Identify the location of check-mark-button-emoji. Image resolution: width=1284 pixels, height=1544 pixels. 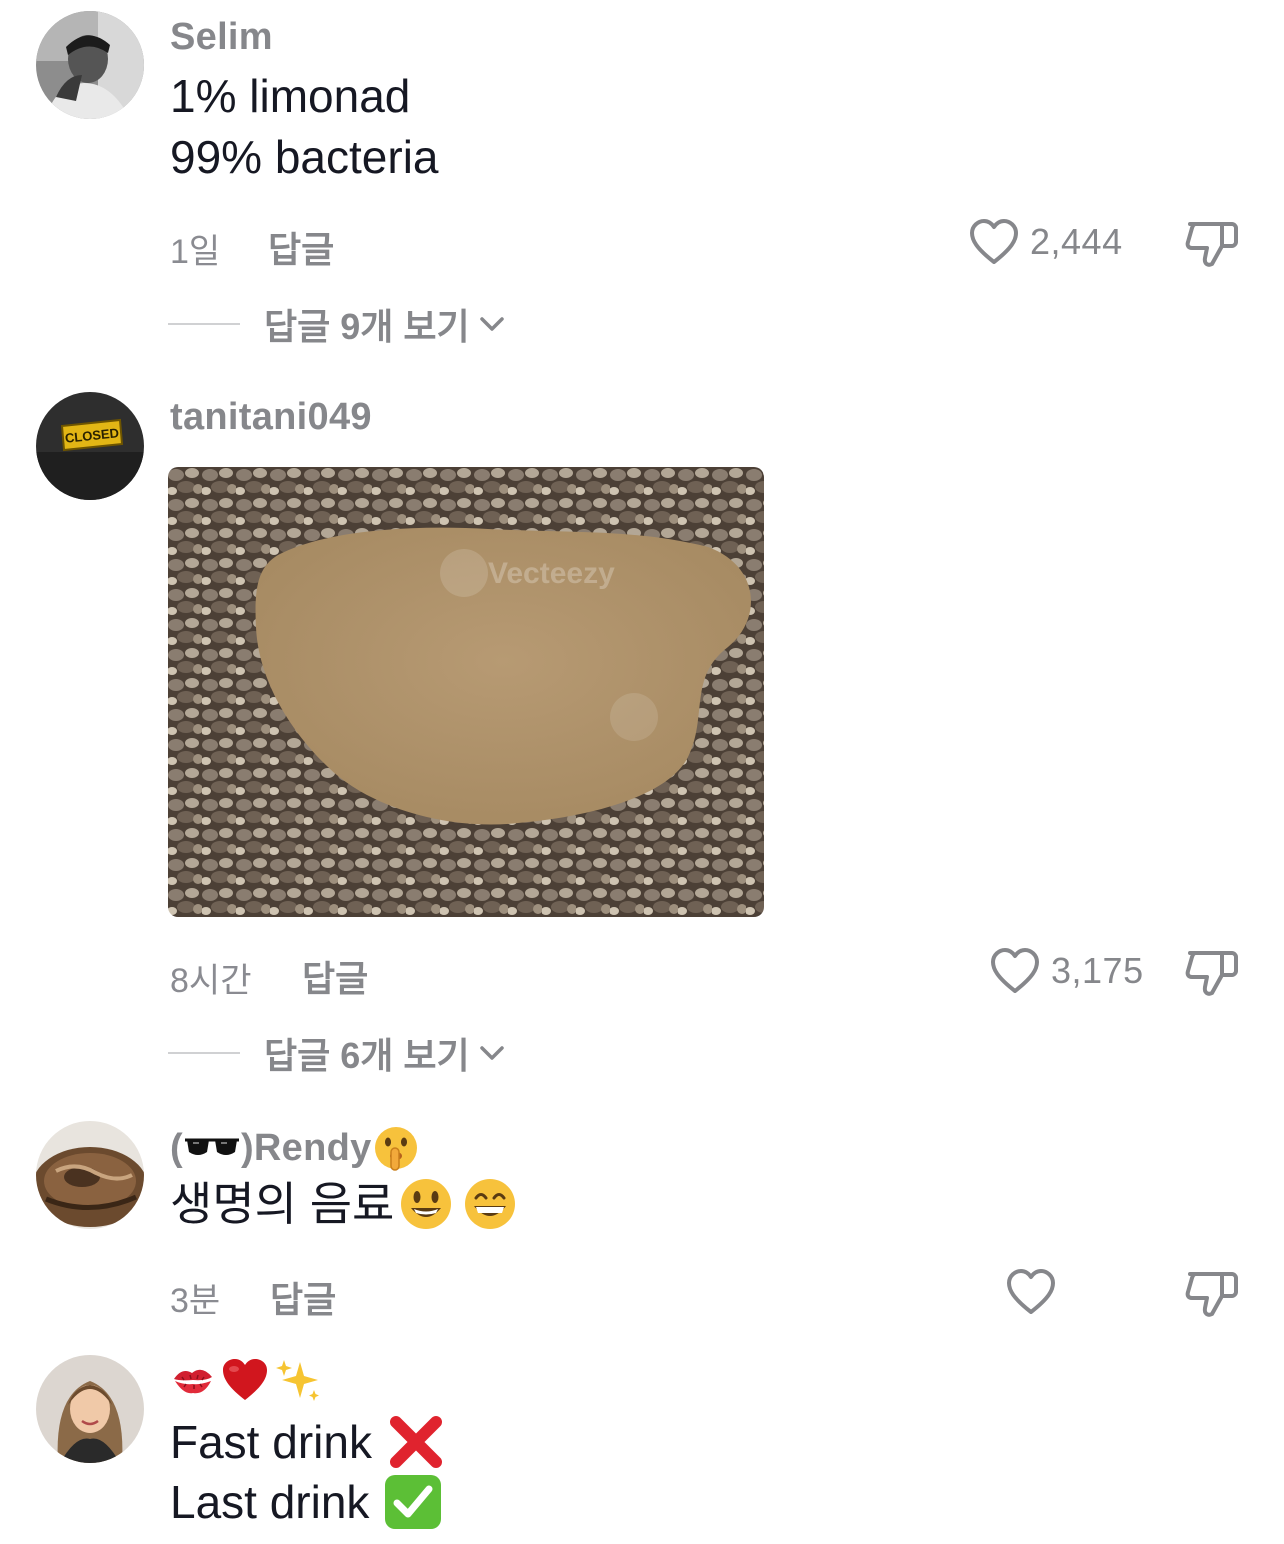
(413, 1502).